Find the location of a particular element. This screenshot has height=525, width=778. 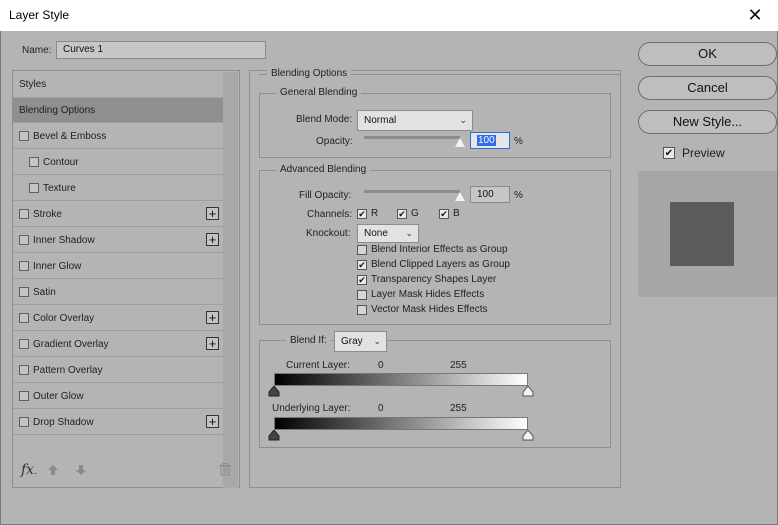

blend-mode-select: Normal ⌄ is located at coordinates (415, 120).